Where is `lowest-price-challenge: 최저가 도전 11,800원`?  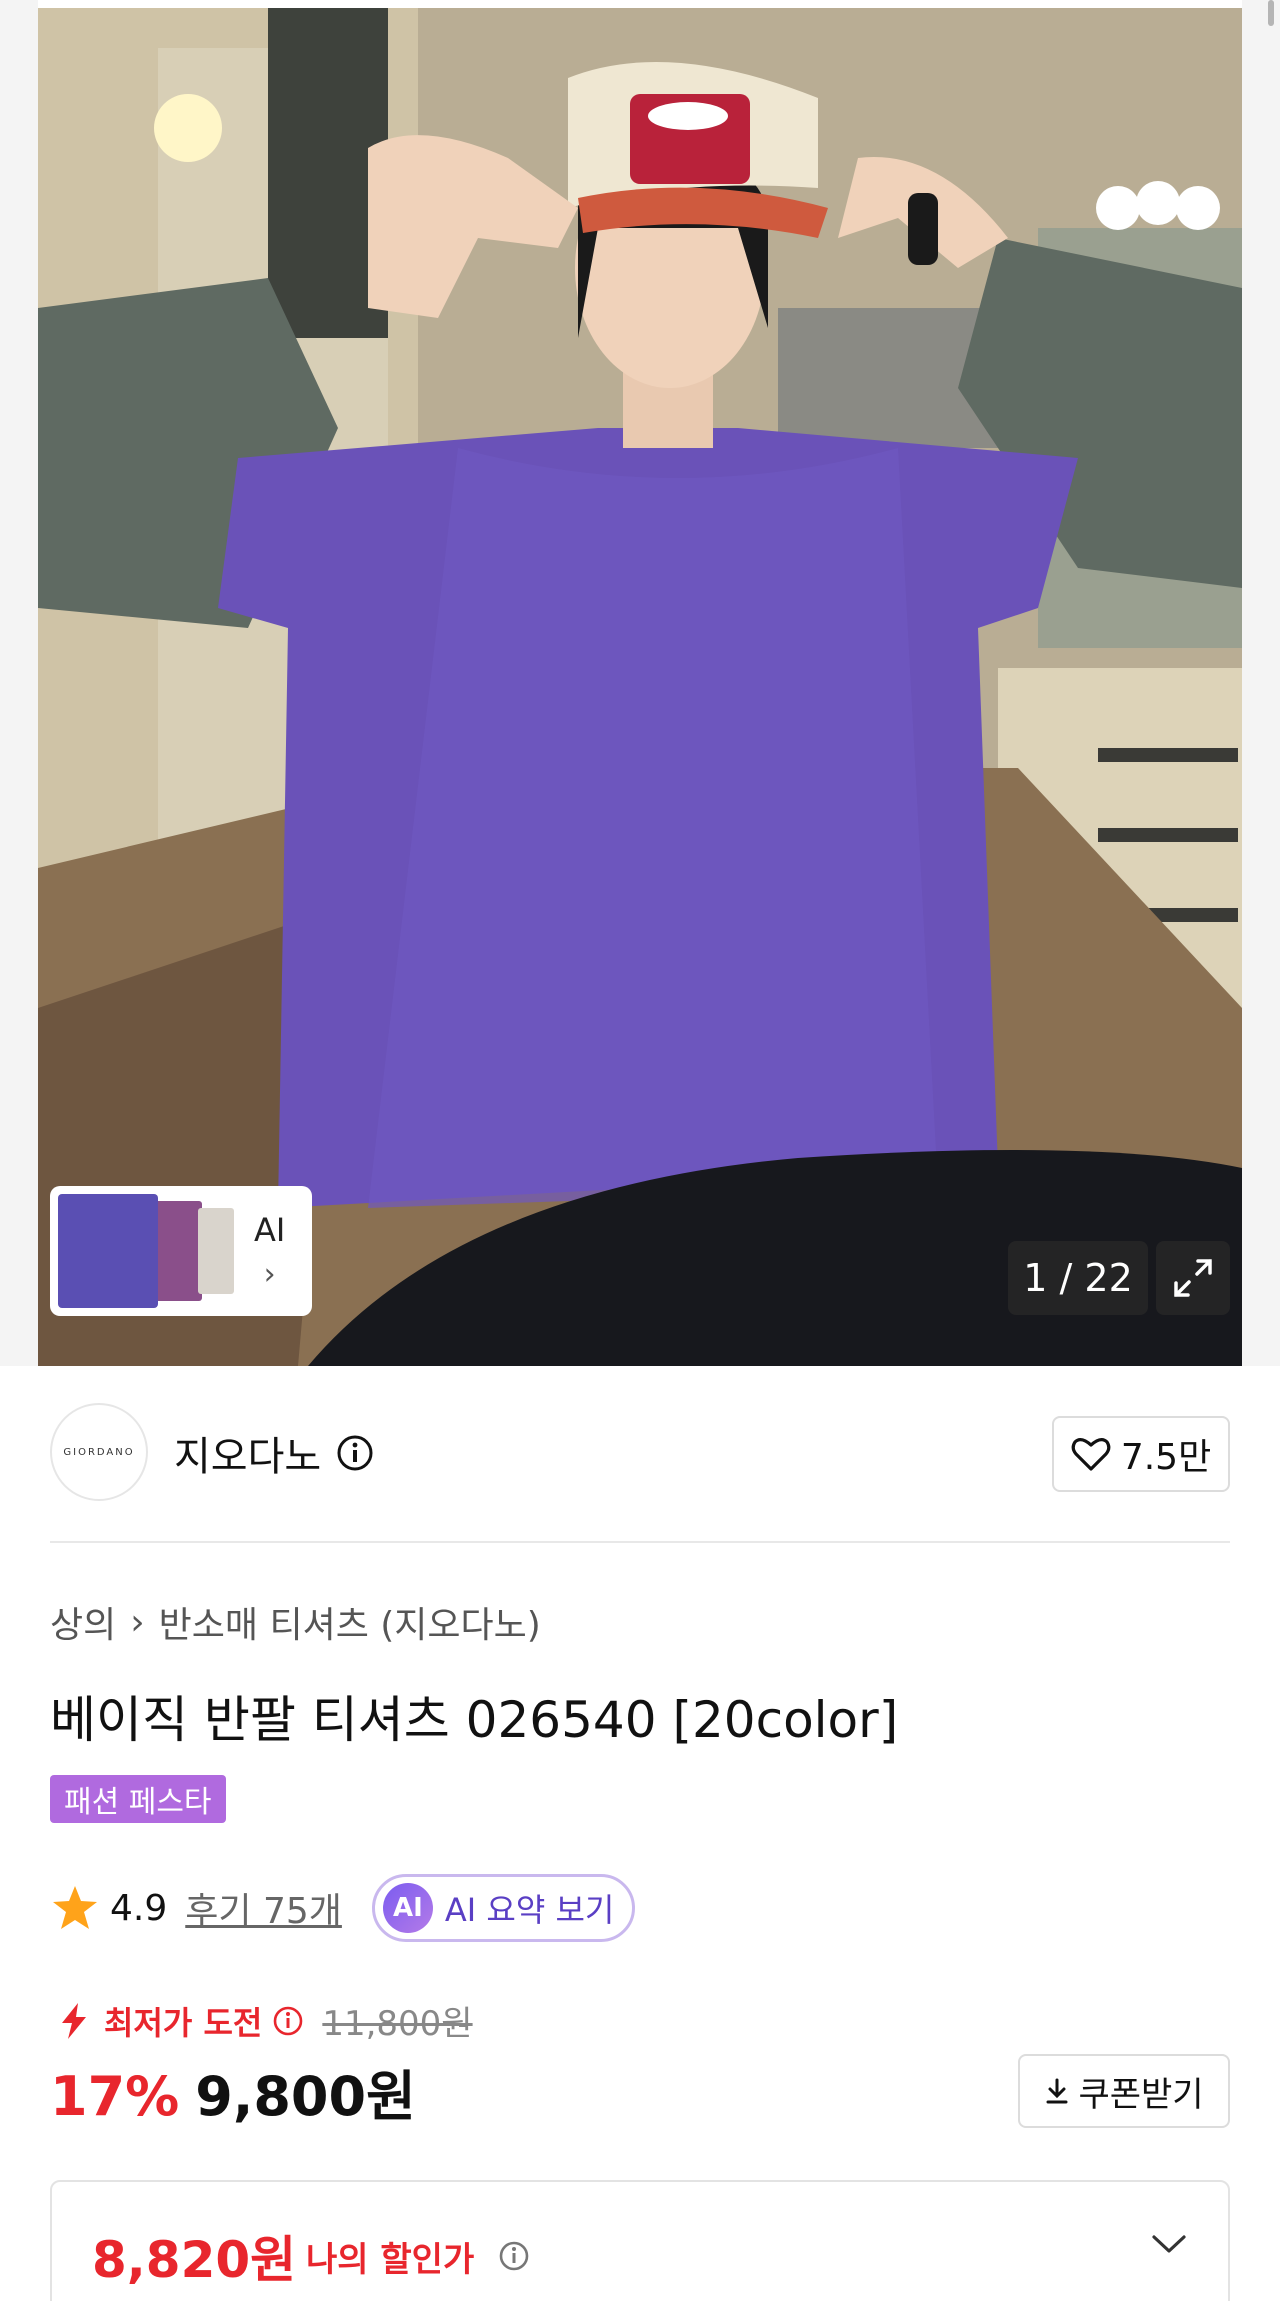
lowest-price-challenge: 최저가 도전 11,800원 is located at coordinates (263, 2020).